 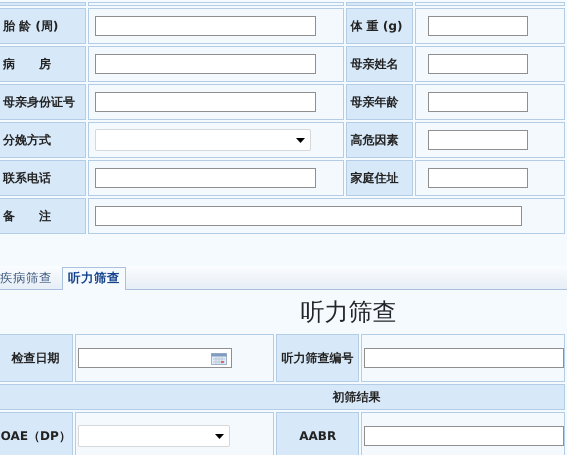 I want to click on field-label: 高危因素, so click(x=379, y=140).